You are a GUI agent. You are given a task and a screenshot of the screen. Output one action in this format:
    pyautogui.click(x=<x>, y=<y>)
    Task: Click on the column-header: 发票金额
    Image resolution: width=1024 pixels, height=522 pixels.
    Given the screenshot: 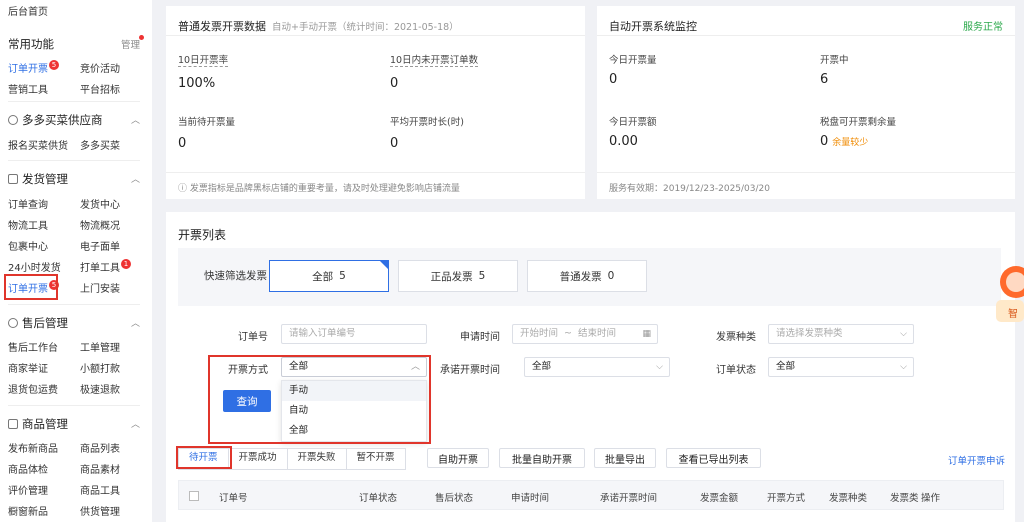 What is the action you would take?
    pyautogui.click(x=719, y=498)
    